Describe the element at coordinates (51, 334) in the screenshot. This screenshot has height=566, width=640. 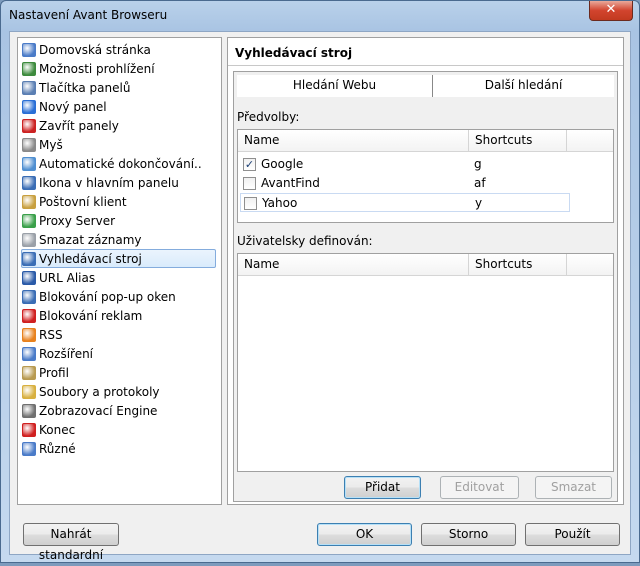
I see `nav-item-label: RSS` at that location.